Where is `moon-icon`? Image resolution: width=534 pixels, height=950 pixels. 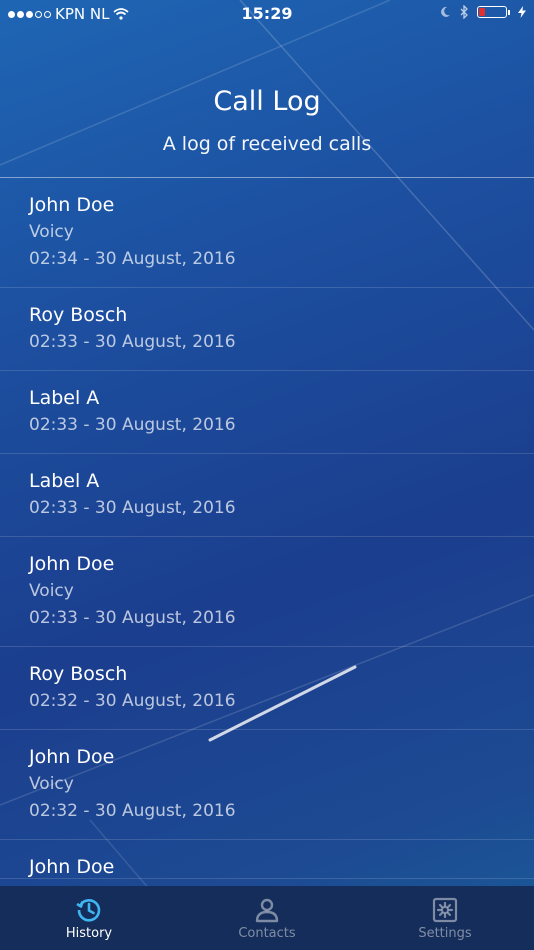
moon-icon is located at coordinates (445, 11).